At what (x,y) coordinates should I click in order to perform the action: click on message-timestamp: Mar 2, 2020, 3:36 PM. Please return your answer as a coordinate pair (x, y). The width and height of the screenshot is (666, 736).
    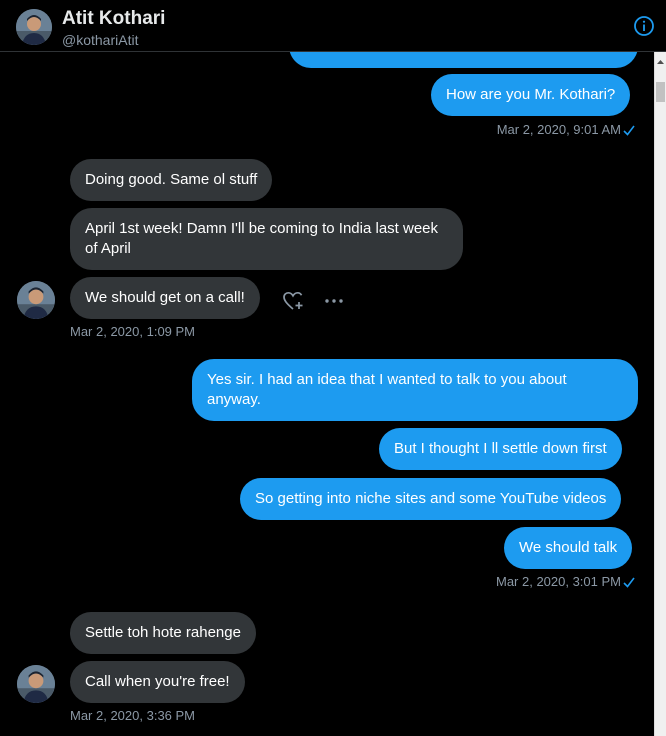
    Looking at the image, I should click on (133, 715).